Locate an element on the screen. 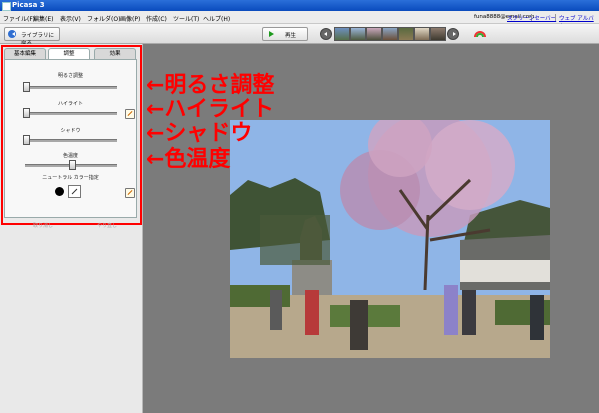  play-label: 再生 is located at coordinates (291, 36).